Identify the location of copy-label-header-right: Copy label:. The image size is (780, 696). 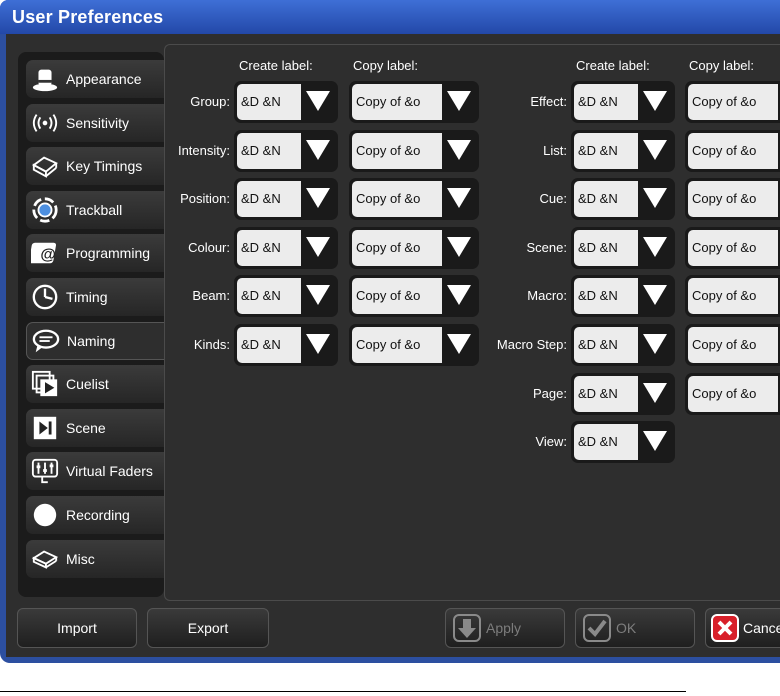
(722, 65).